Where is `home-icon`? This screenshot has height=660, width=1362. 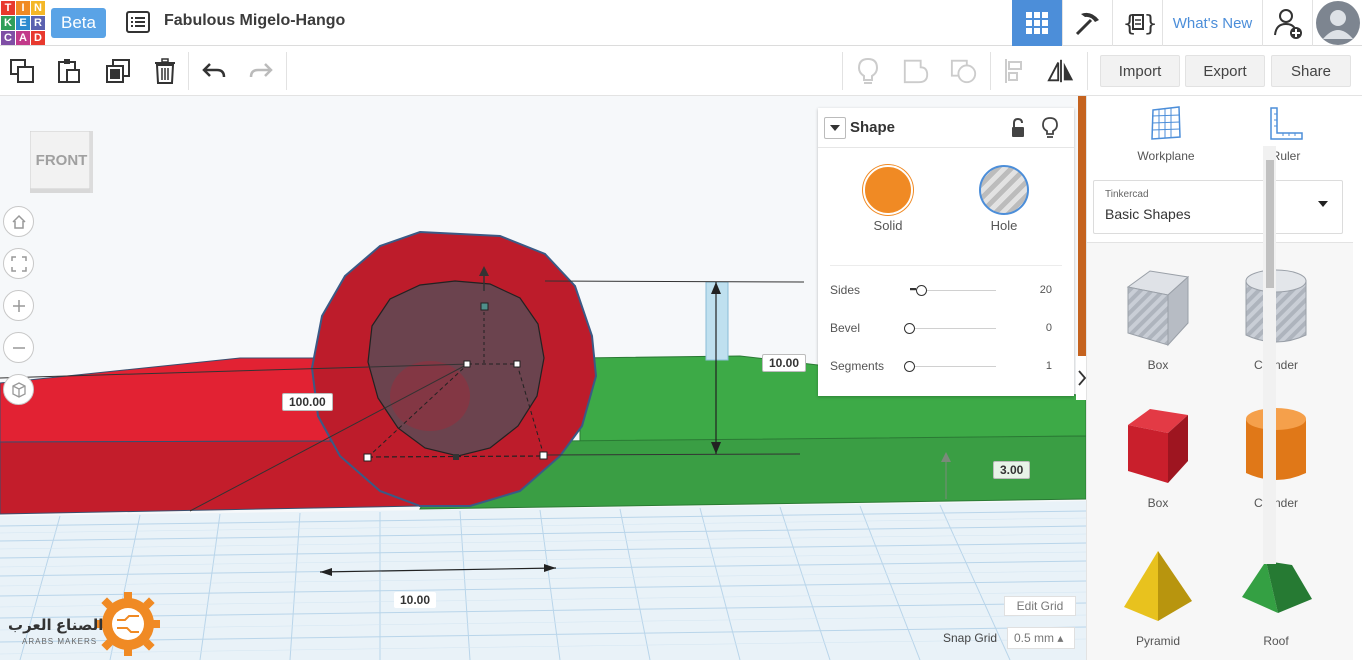 home-icon is located at coordinates (18, 221).